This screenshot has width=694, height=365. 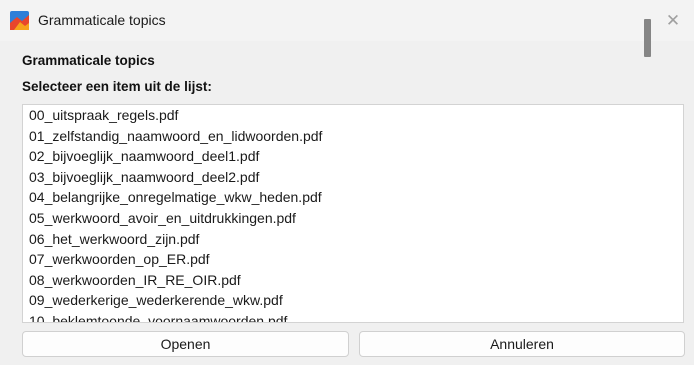 I want to click on list-item: 02_bijvoeglijk_naamwoord_deel1.pdf, so click(x=341, y=156).